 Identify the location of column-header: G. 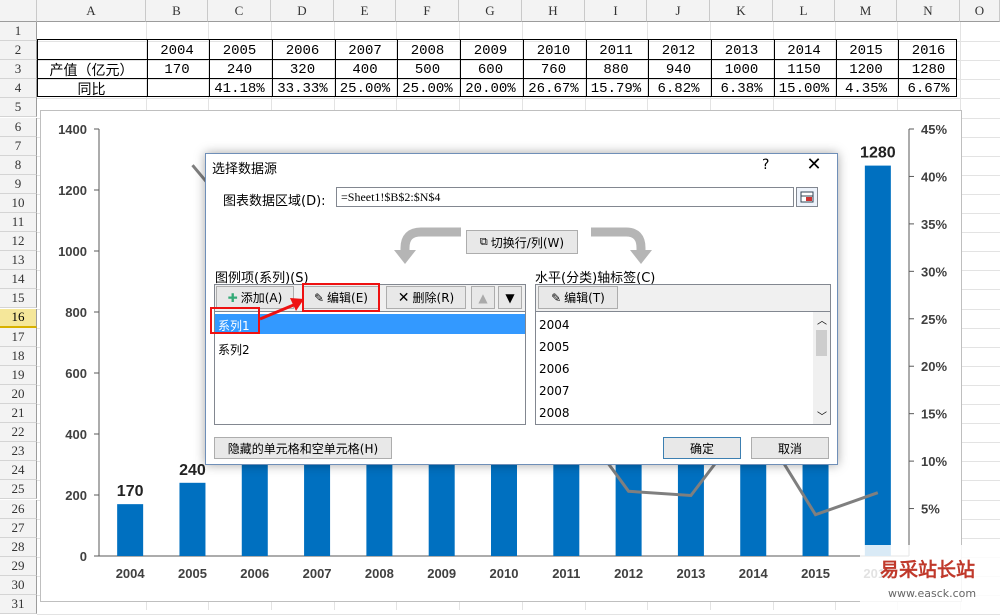
(490, 11).